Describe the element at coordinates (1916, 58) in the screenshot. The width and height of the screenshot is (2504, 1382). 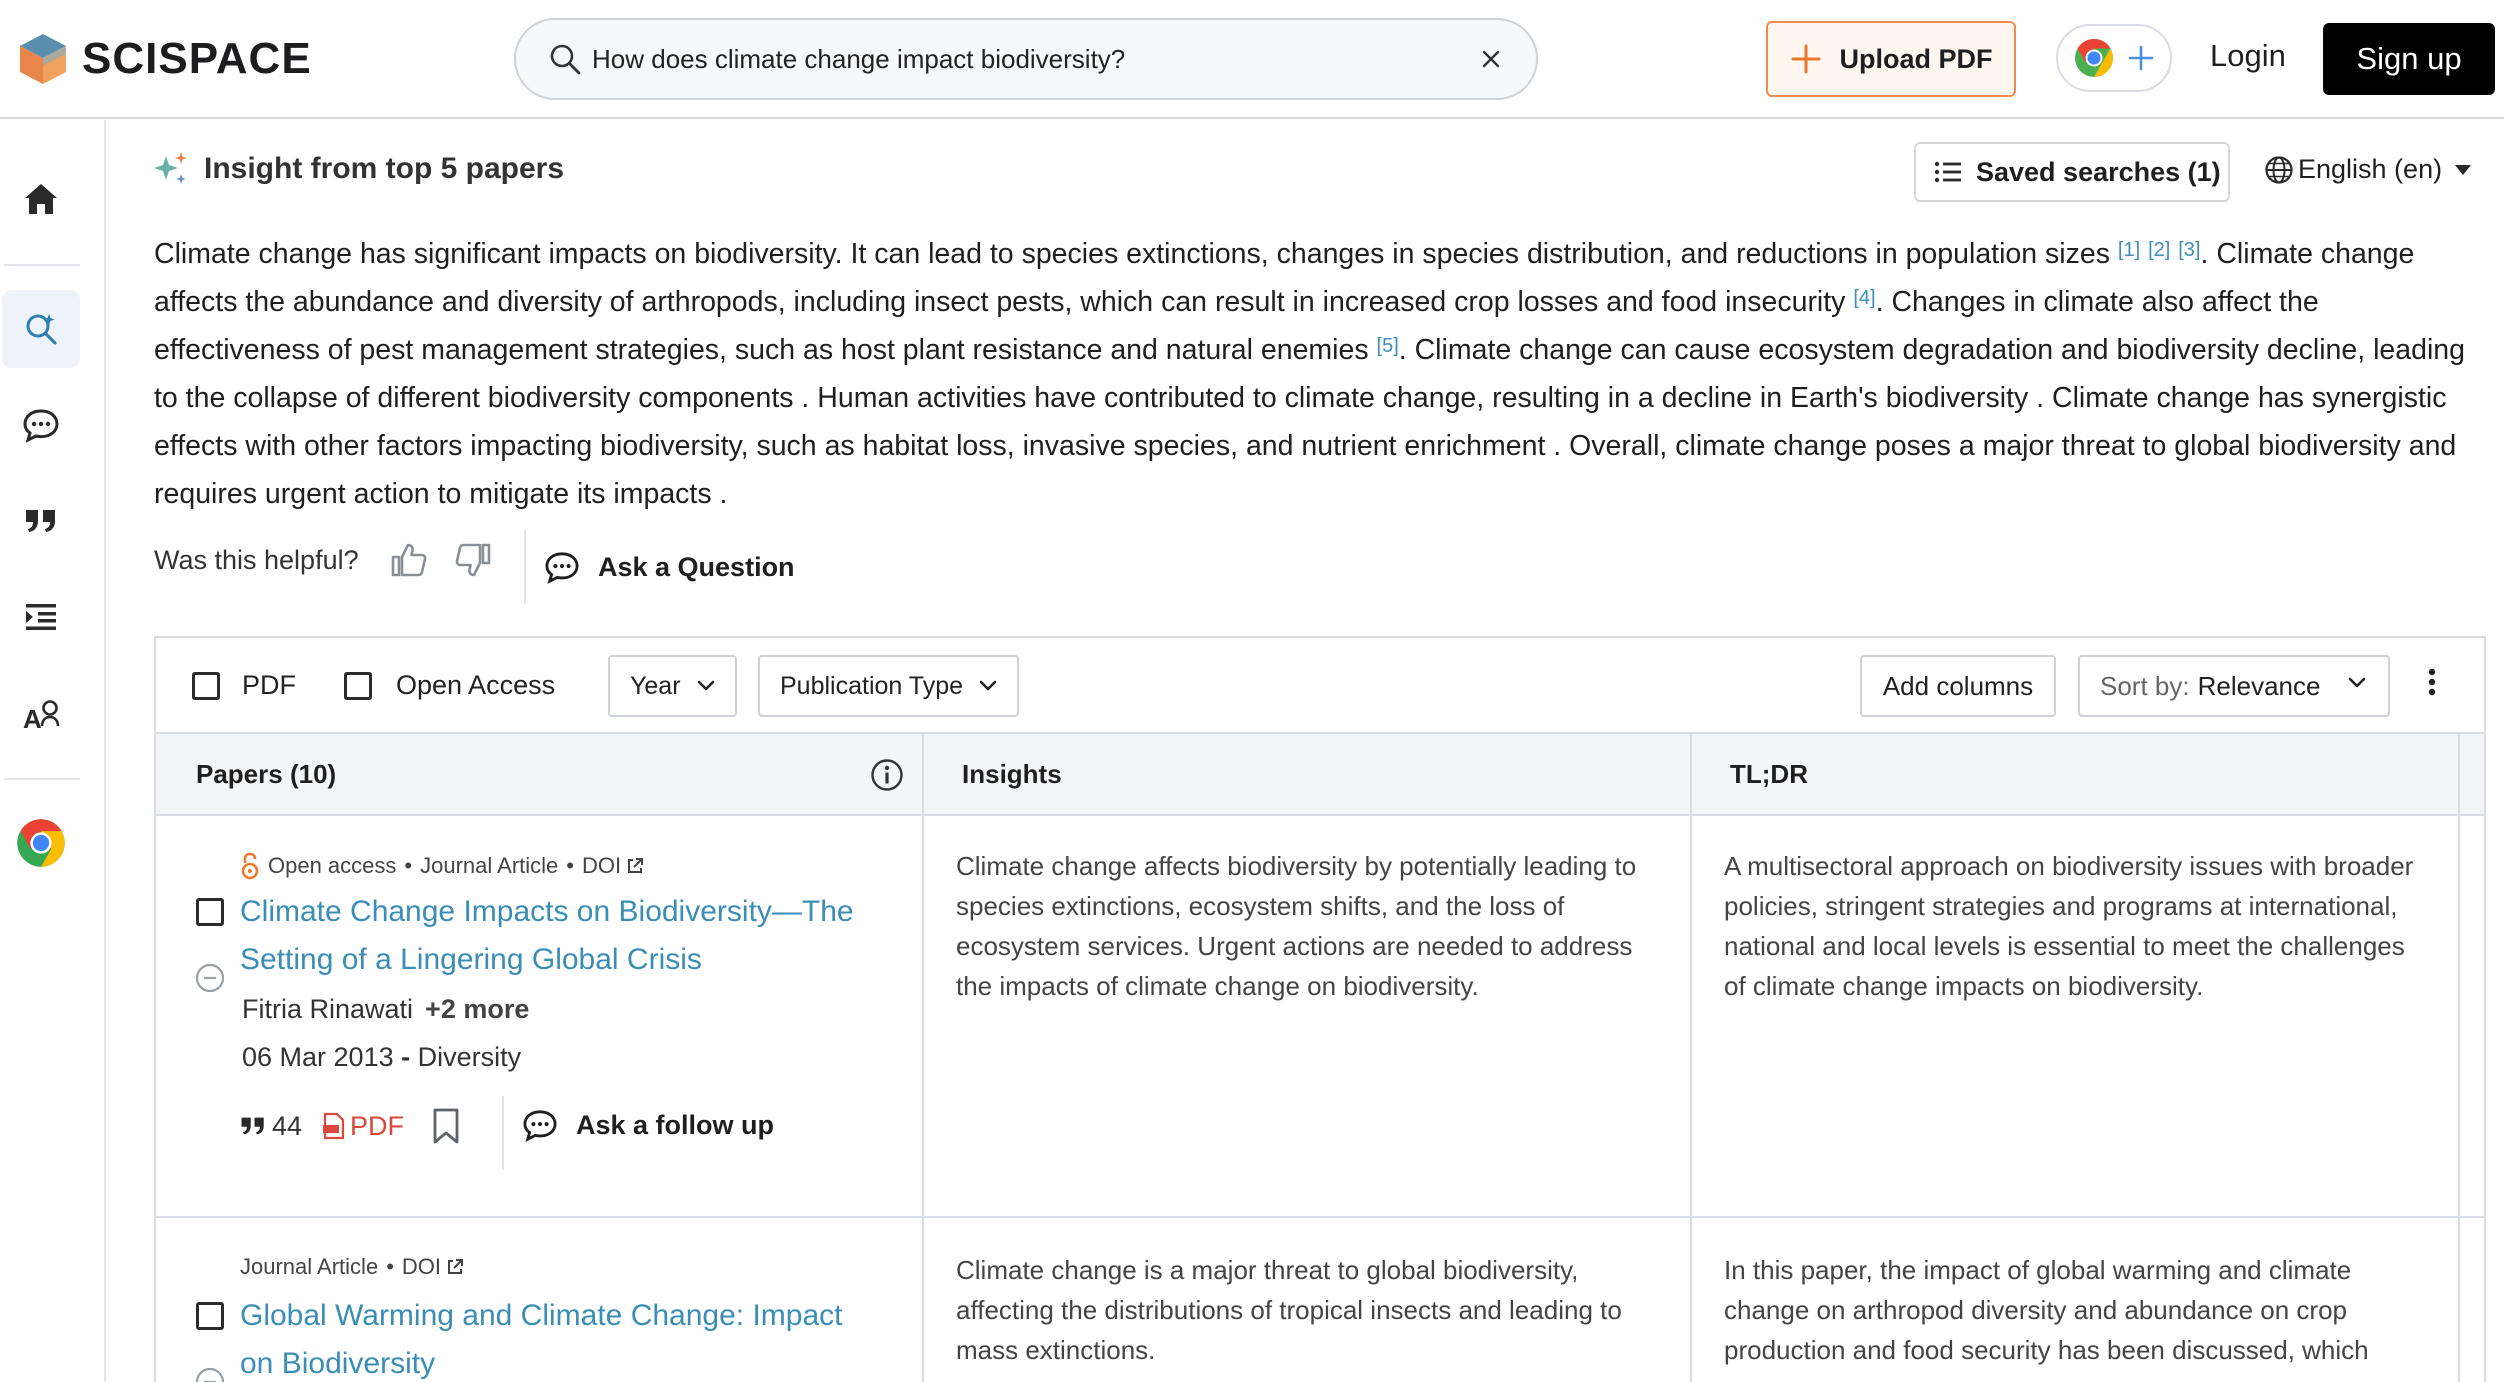
I see `upload-pdf-label: Upload PDF` at that location.